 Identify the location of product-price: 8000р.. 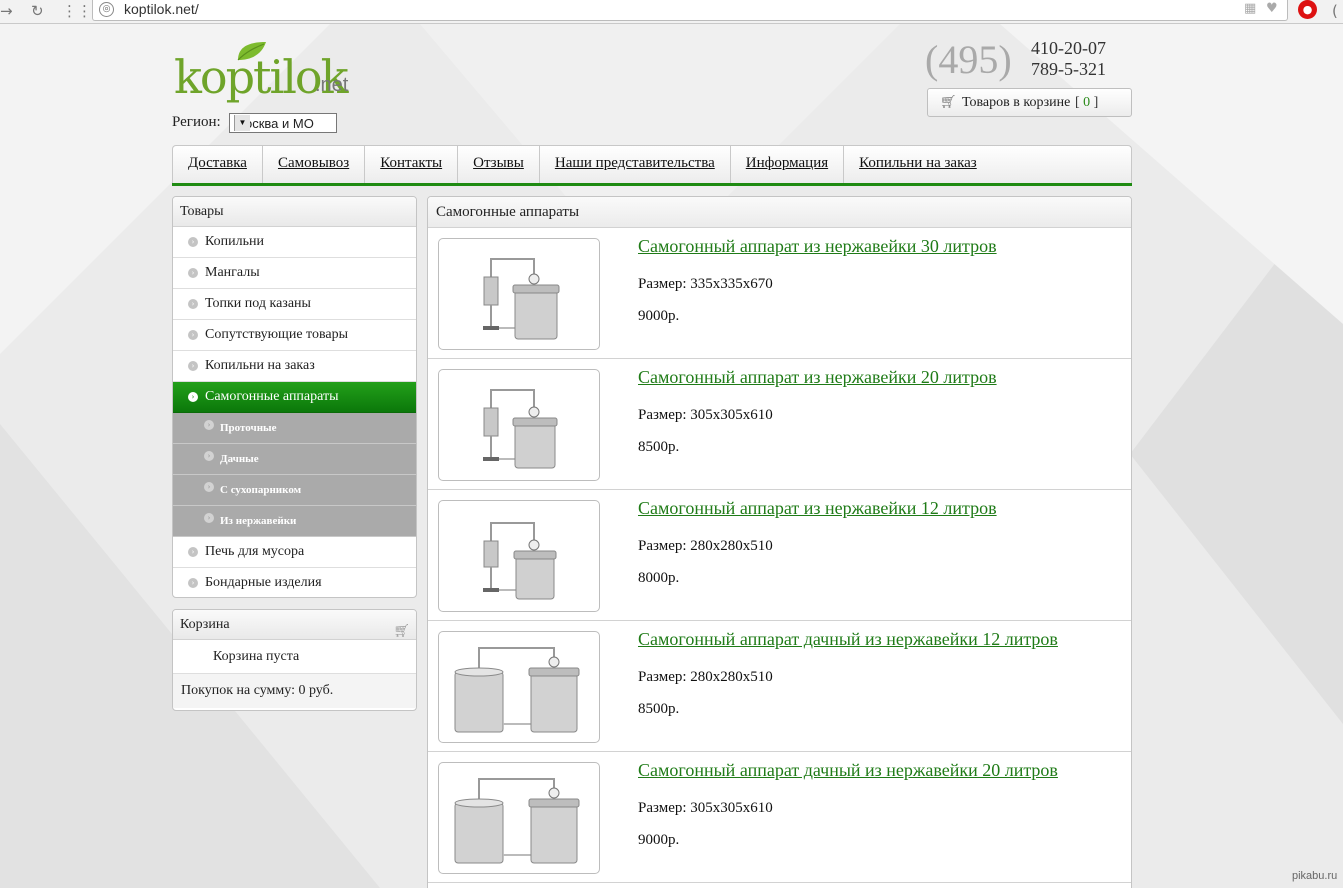
(659, 578).